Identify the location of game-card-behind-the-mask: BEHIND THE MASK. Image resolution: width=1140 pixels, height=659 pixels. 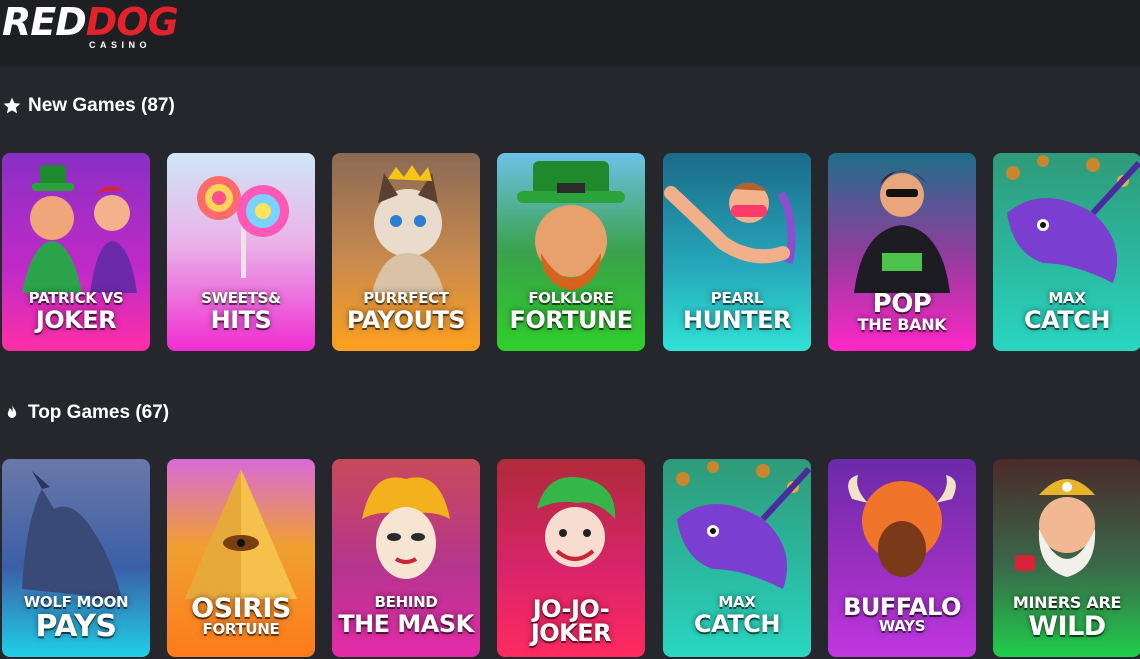
(406, 558).